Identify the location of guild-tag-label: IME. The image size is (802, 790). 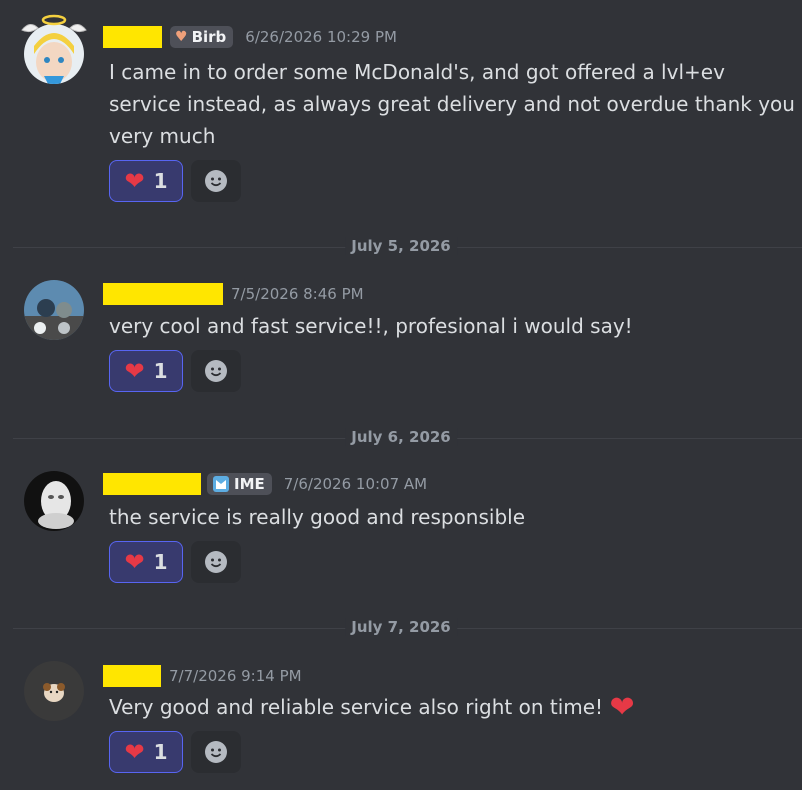
(249, 484).